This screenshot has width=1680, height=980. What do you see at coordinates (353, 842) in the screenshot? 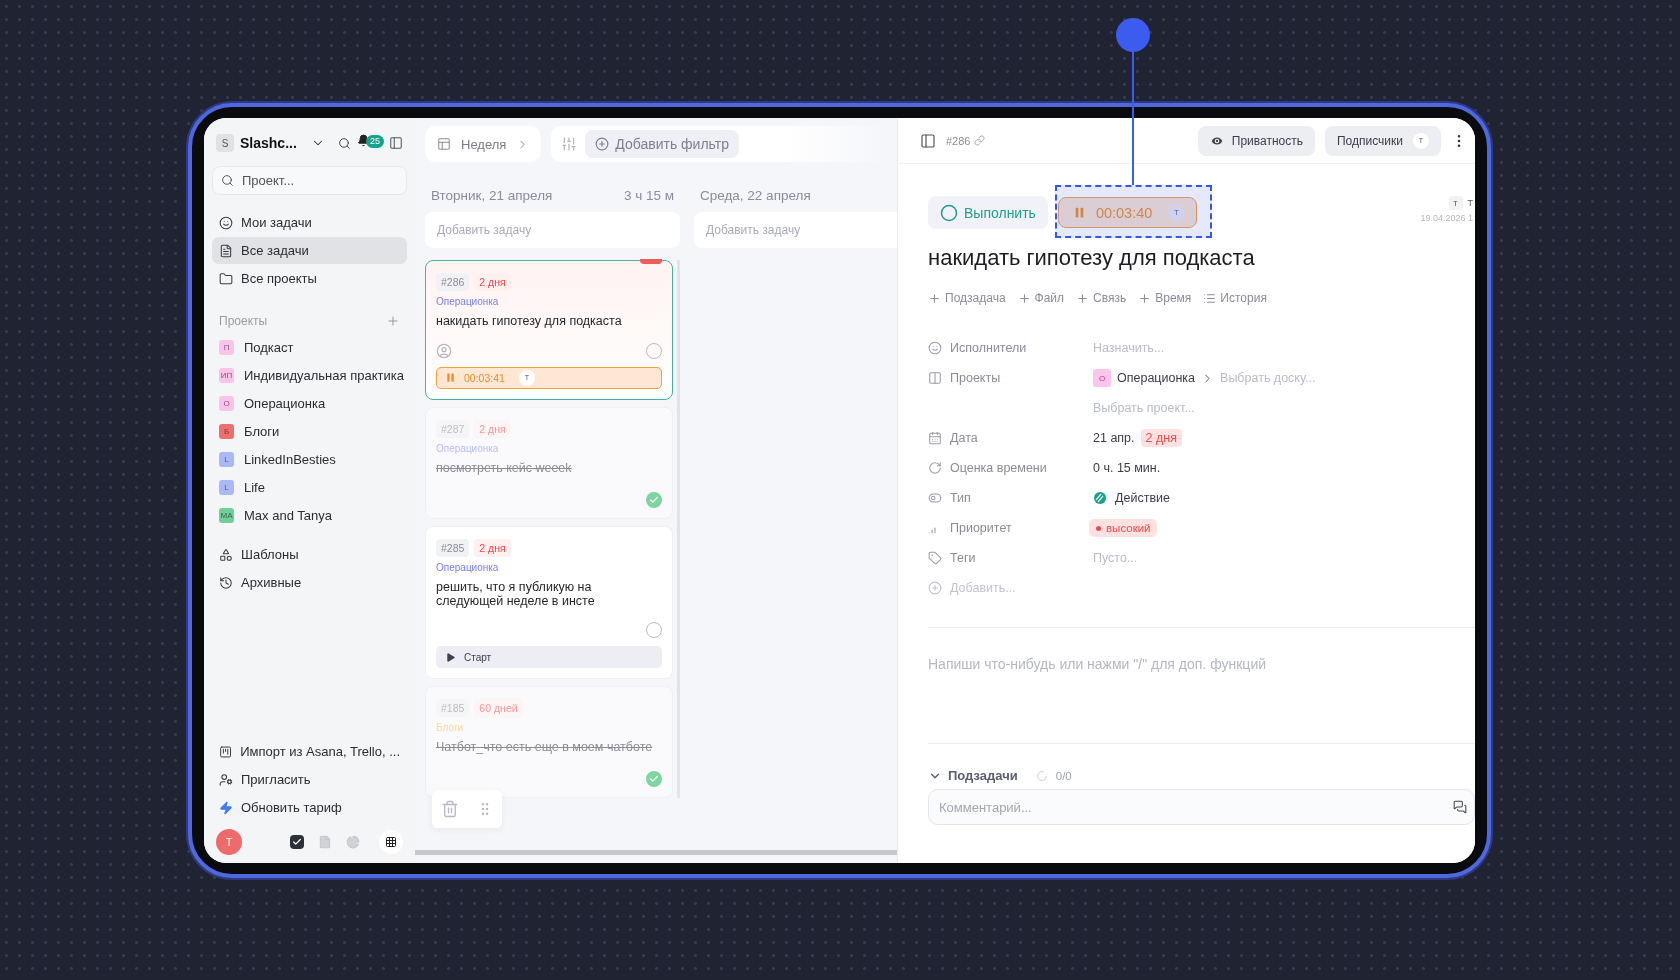
I see `chart-tab` at bounding box center [353, 842].